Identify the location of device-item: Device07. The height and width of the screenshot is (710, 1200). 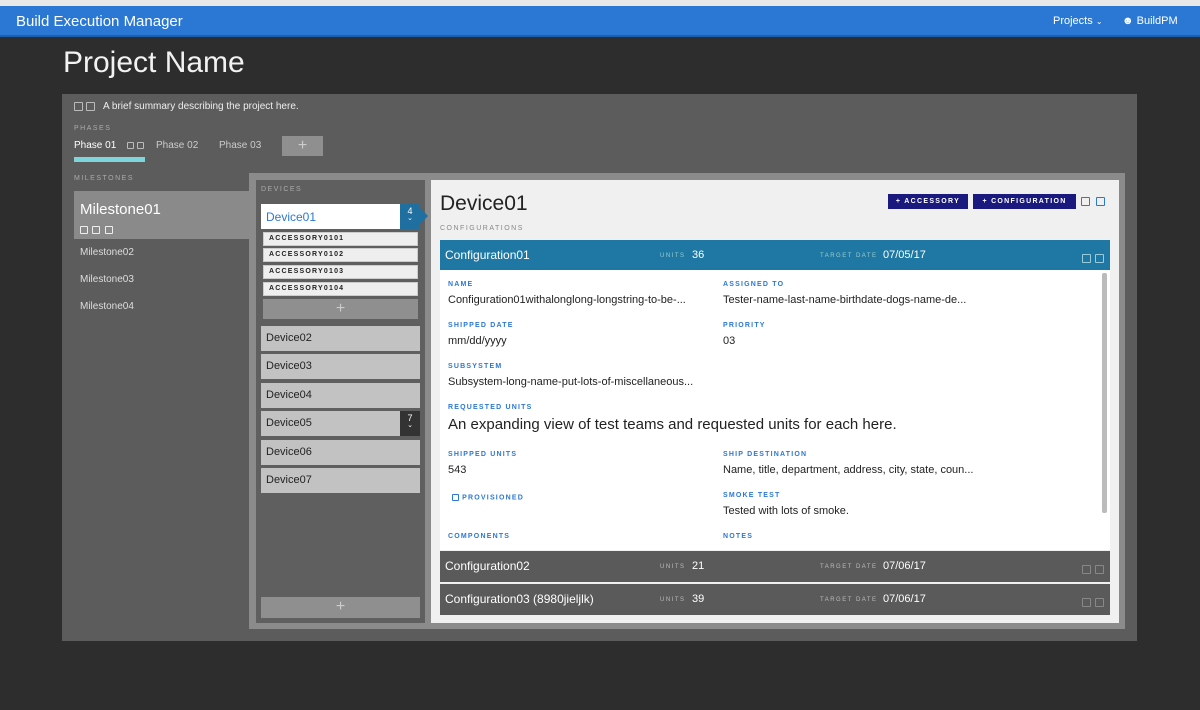
(340, 480).